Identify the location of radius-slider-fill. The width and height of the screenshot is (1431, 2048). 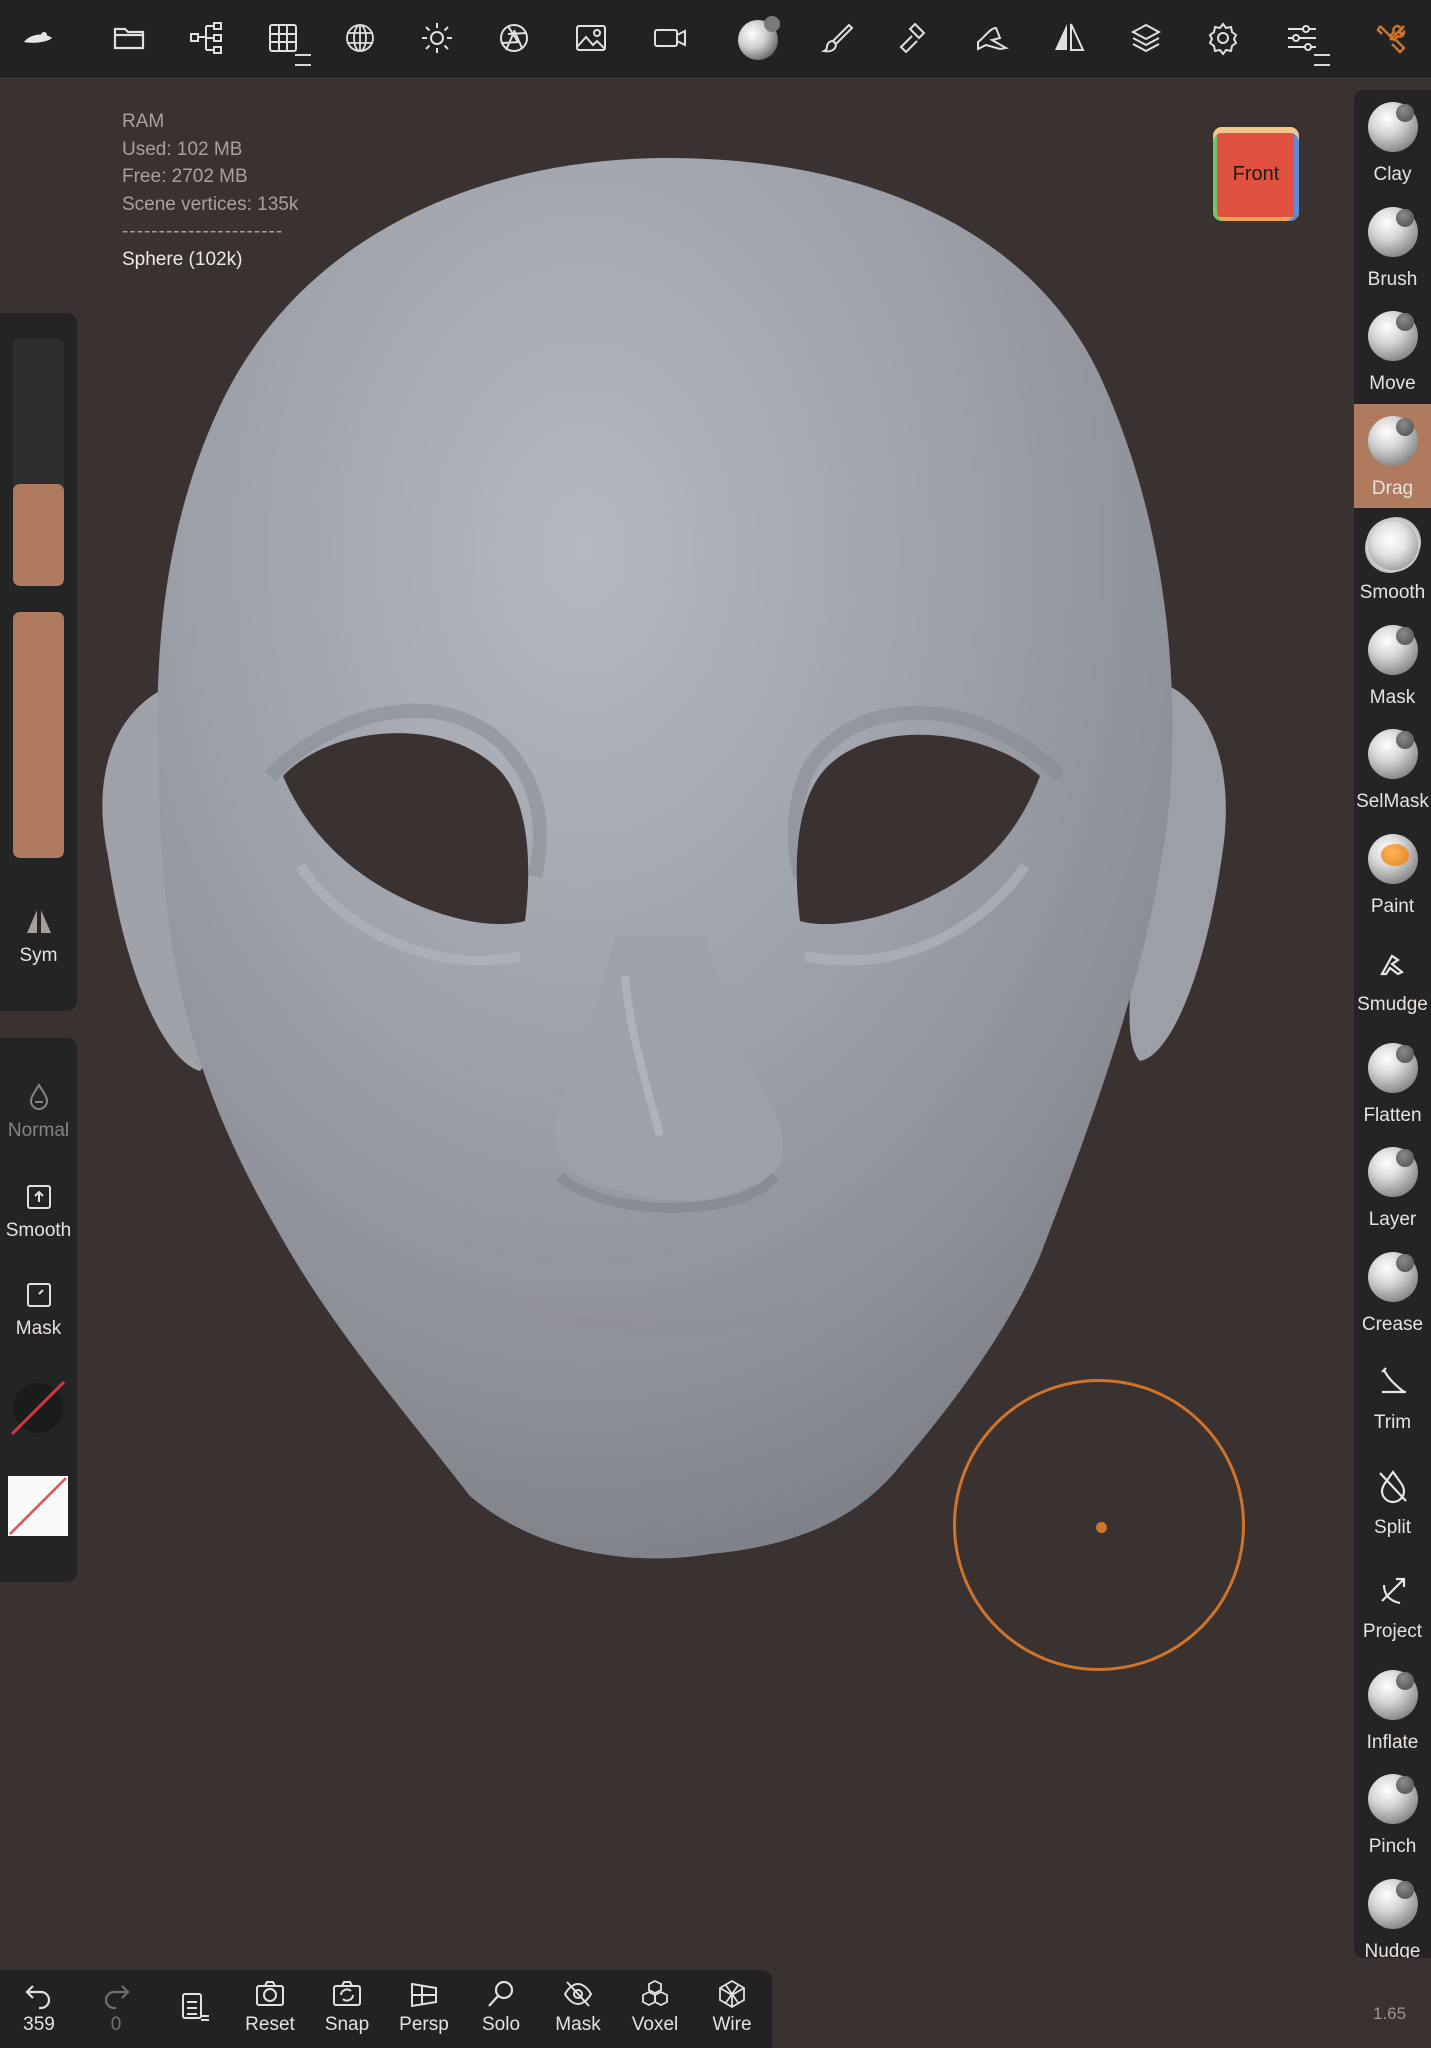
(38, 535).